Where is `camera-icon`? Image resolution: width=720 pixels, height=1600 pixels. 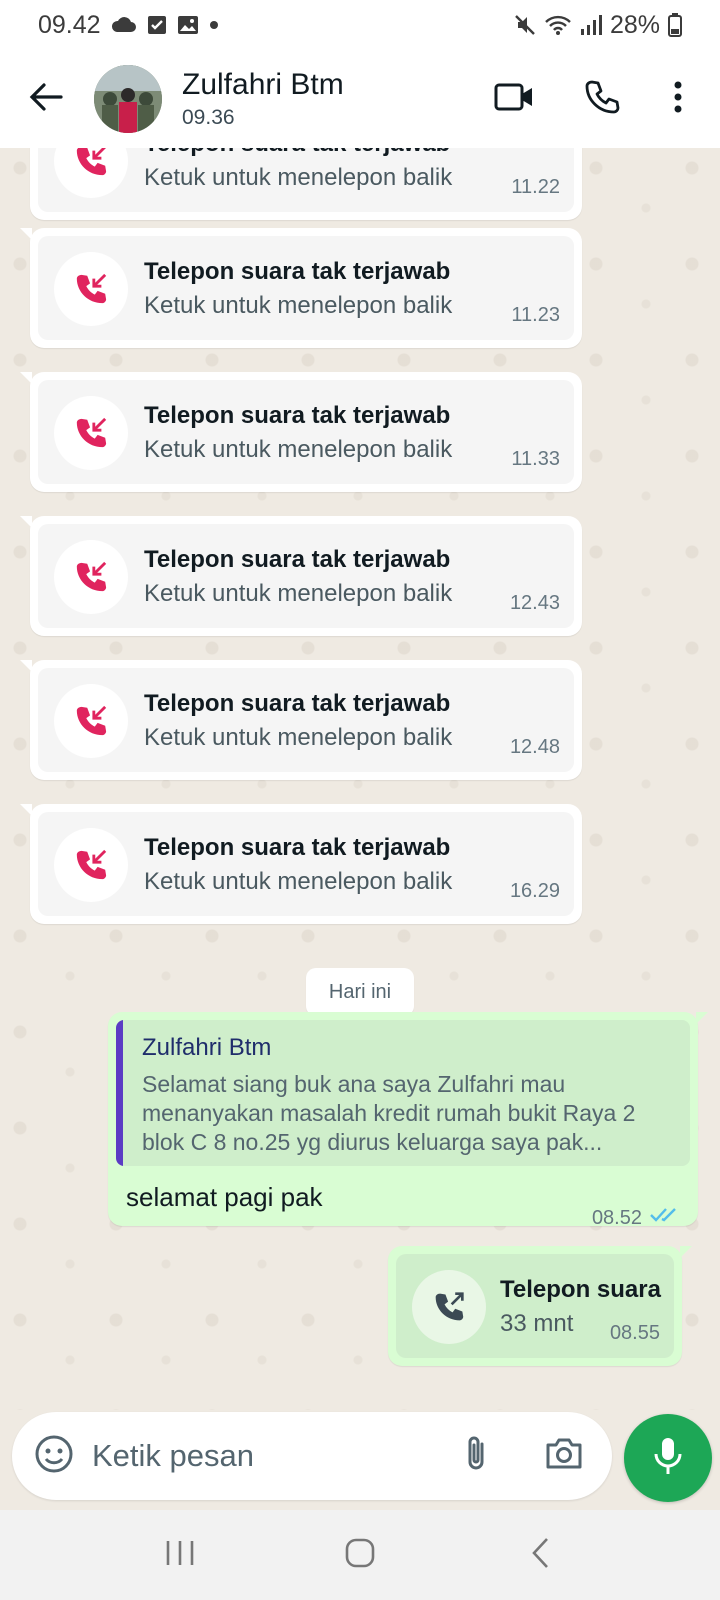 camera-icon is located at coordinates (564, 1456).